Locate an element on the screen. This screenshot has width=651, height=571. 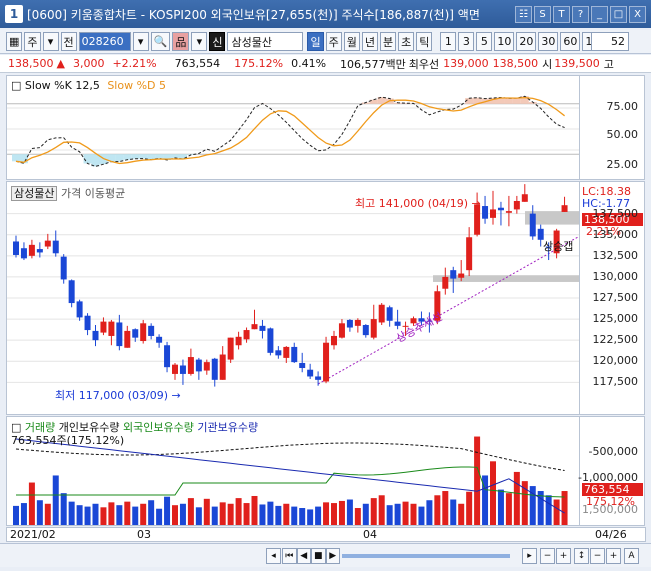
zoom-reduce-icon: − is located at coordinates (597, 556).